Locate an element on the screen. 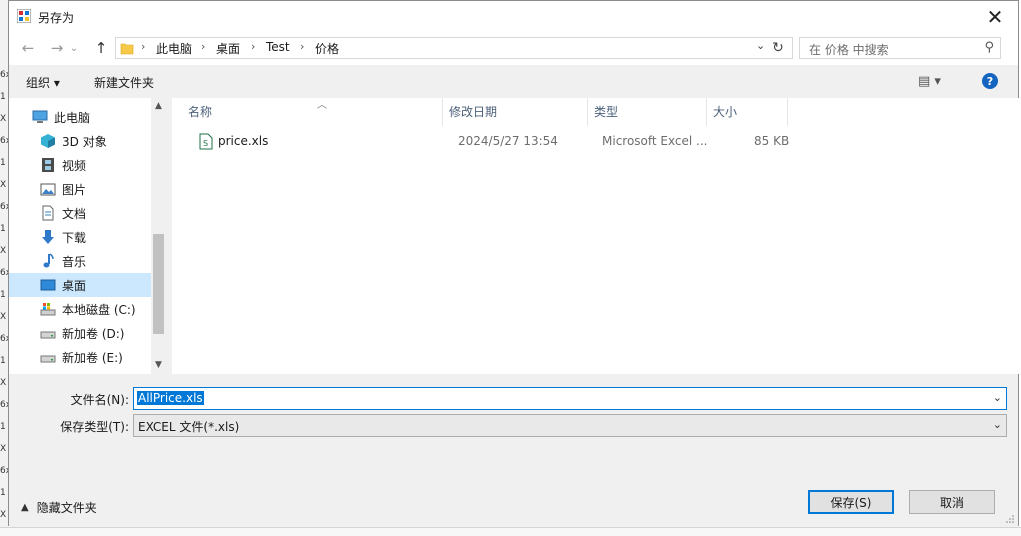 The height and width of the screenshot is (536, 1021). tree-item-label: 3D 对象 is located at coordinates (84, 141).